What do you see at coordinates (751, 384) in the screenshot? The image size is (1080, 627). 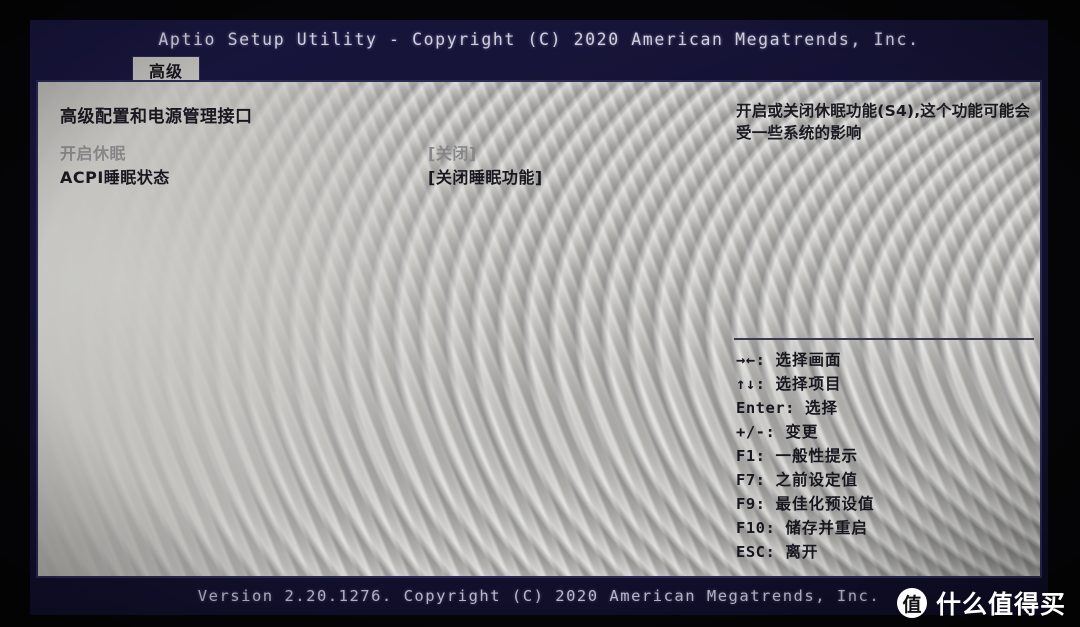 I see `key-glyph-arrows-vertical: ↑↓:` at bounding box center [751, 384].